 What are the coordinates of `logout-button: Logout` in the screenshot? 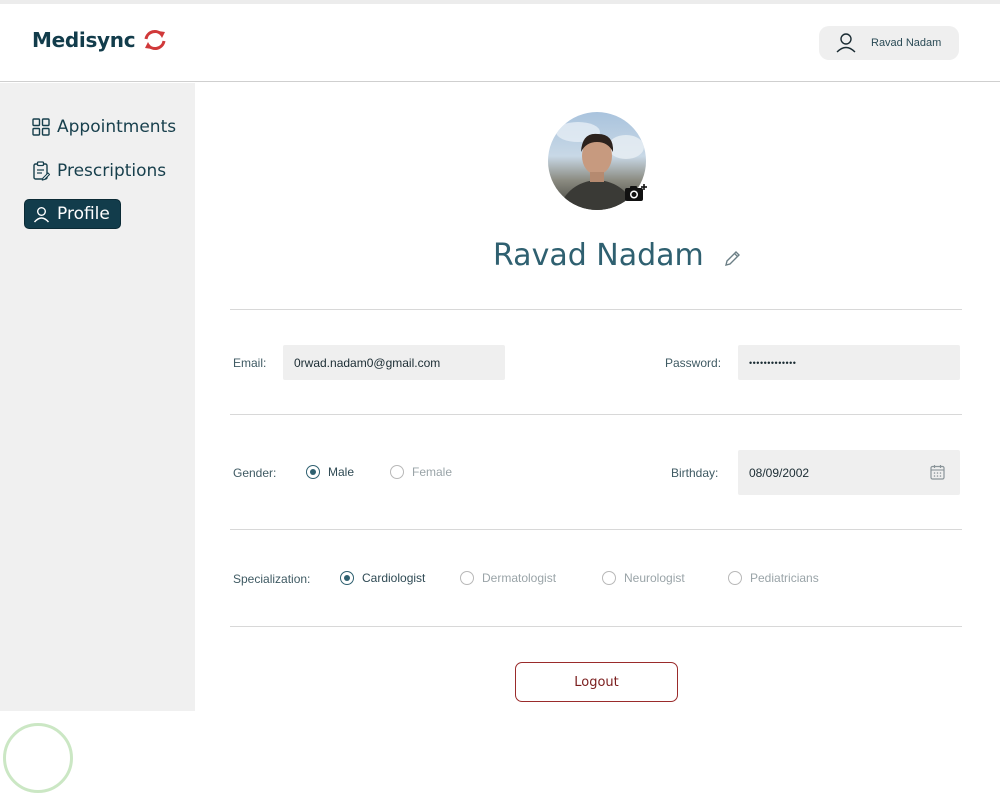 It's located at (596, 682).